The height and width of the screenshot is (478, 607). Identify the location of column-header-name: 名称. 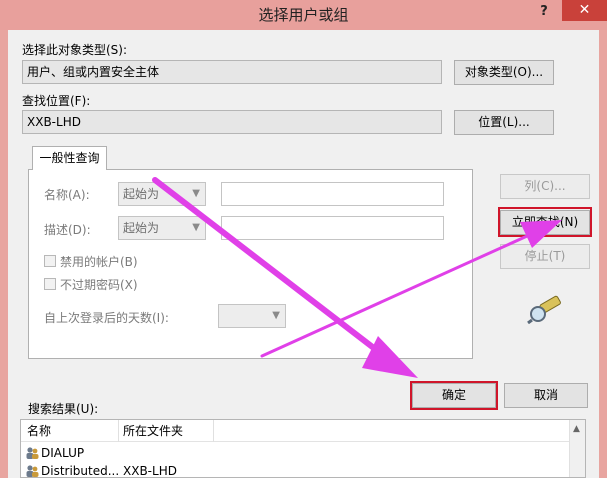
(39, 431).